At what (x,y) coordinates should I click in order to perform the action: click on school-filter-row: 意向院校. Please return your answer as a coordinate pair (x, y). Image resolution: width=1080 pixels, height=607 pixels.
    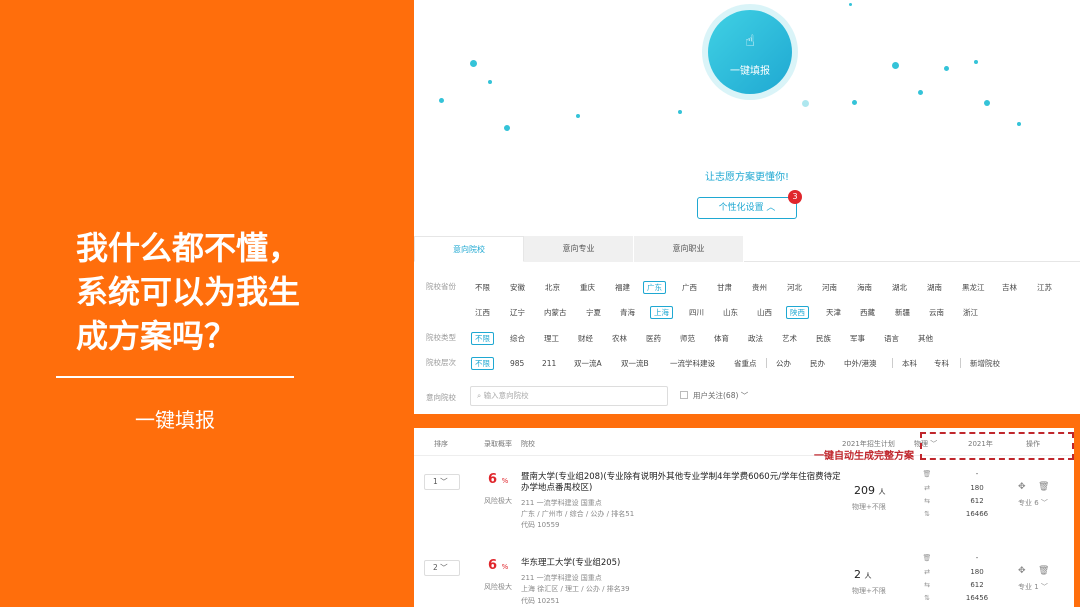
    Looking at the image, I should click on (444, 399).